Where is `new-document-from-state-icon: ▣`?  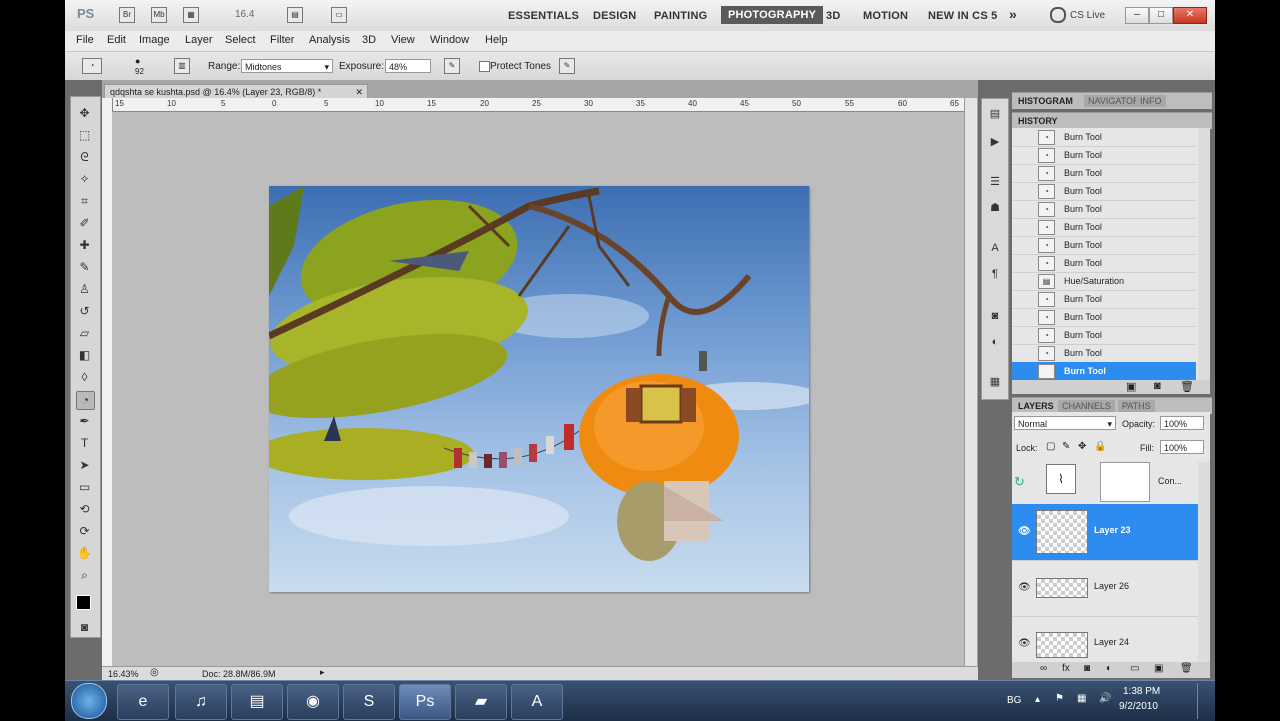
new-document-from-state-icon: ▣ is located at coordinates (1131, 386).